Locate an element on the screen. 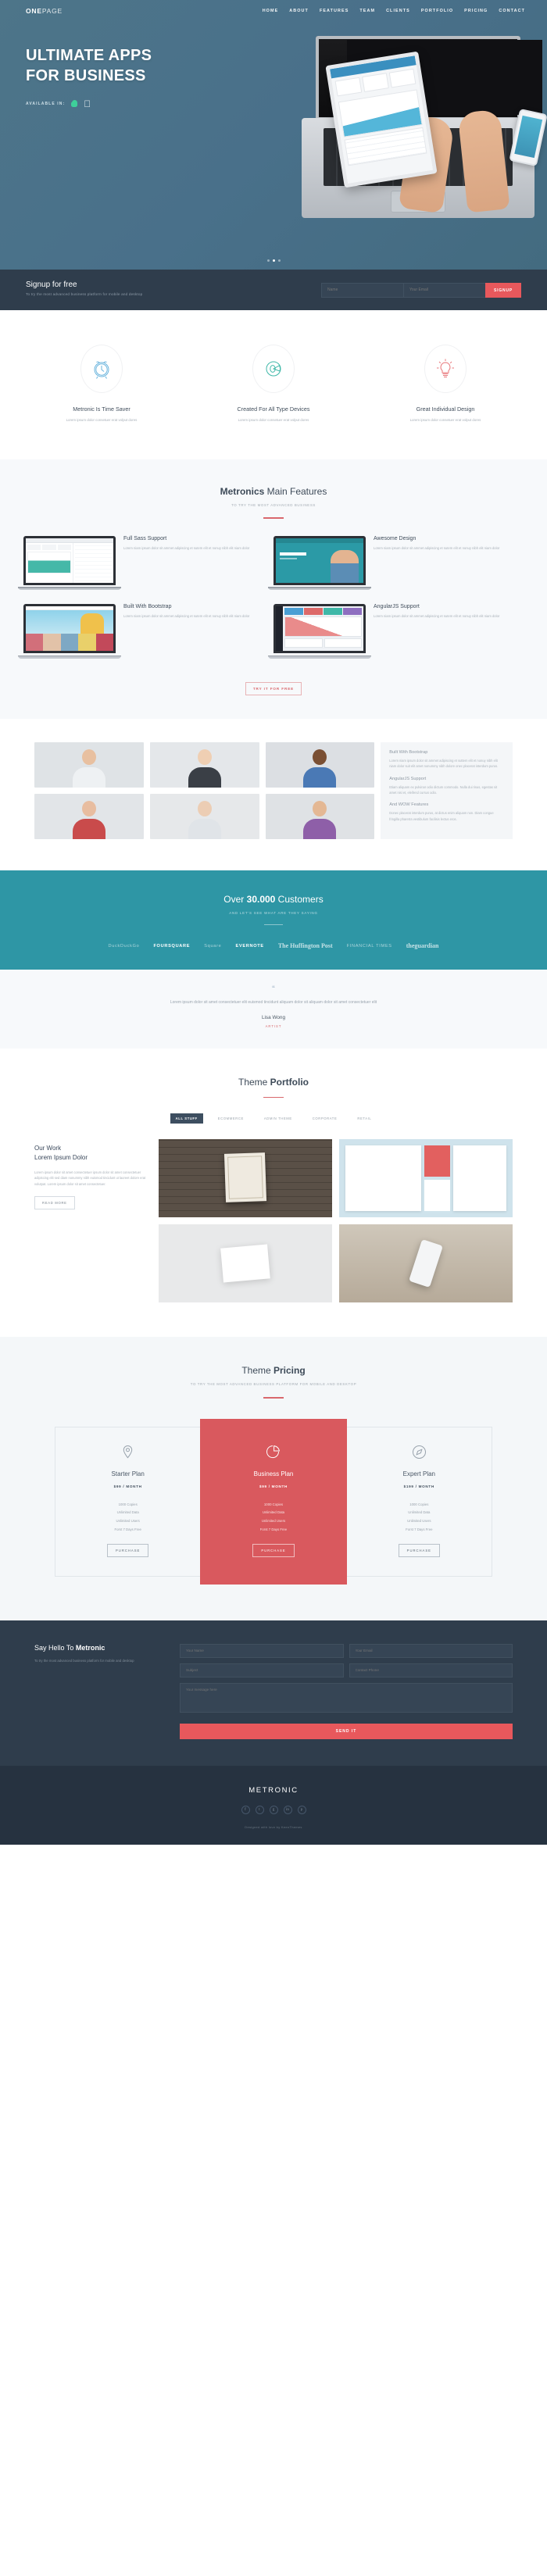 This screenshot has width=547, height=2576. contact-subject-input is located at coordinates (262, 1671).